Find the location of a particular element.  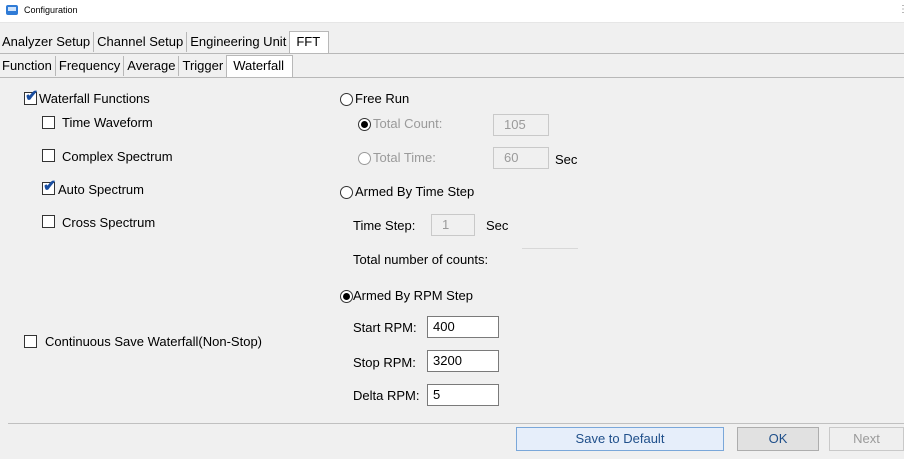

window-title: Configuration is located at coordinates (51, 10).